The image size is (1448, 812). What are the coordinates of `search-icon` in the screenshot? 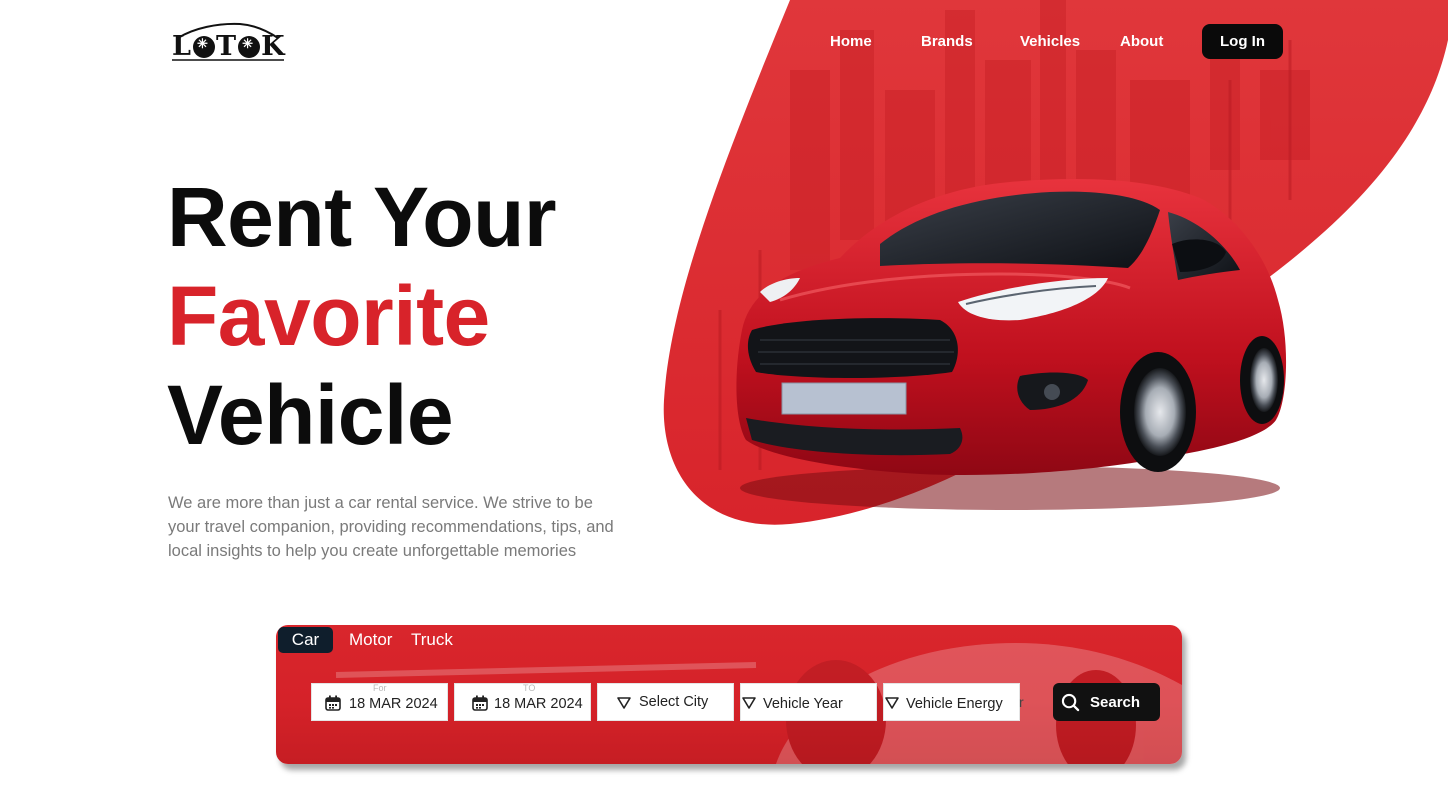 It's located at (1070, 702).